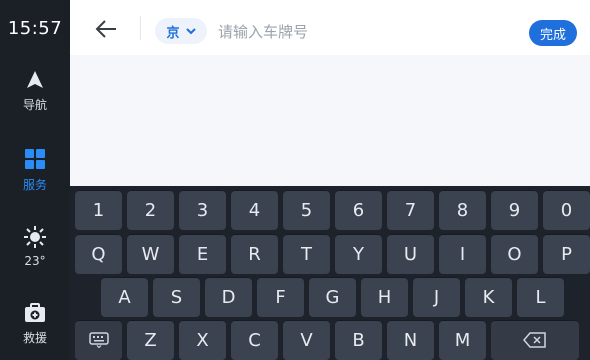 The width and height of the screenshot is (590, 360). I want to click on divider, so click(140, 28).